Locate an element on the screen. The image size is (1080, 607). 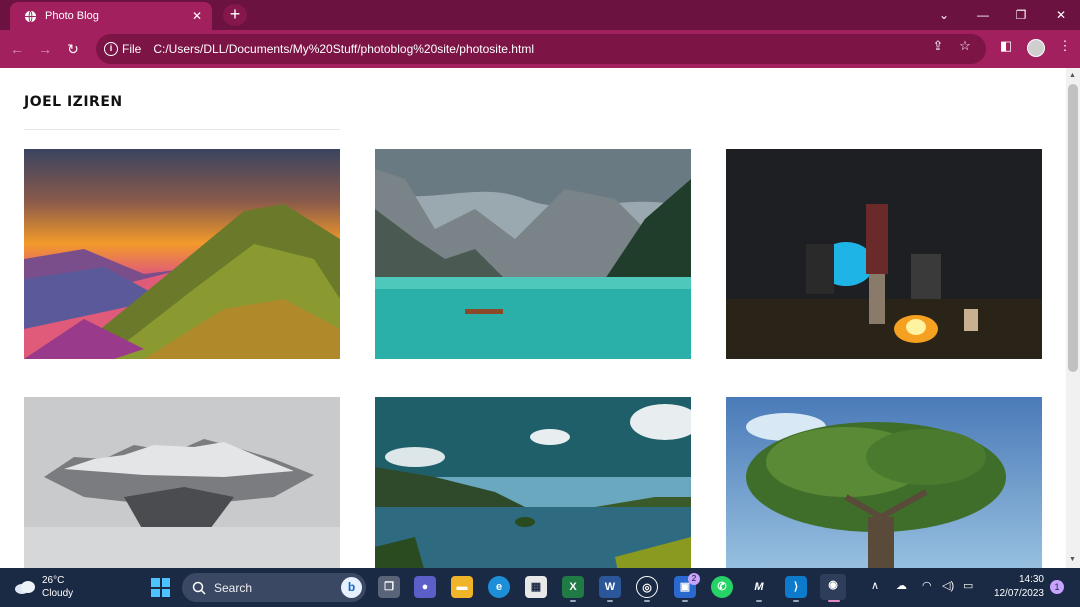
photo-mountain-sunset is located at coordinates (182, 254).